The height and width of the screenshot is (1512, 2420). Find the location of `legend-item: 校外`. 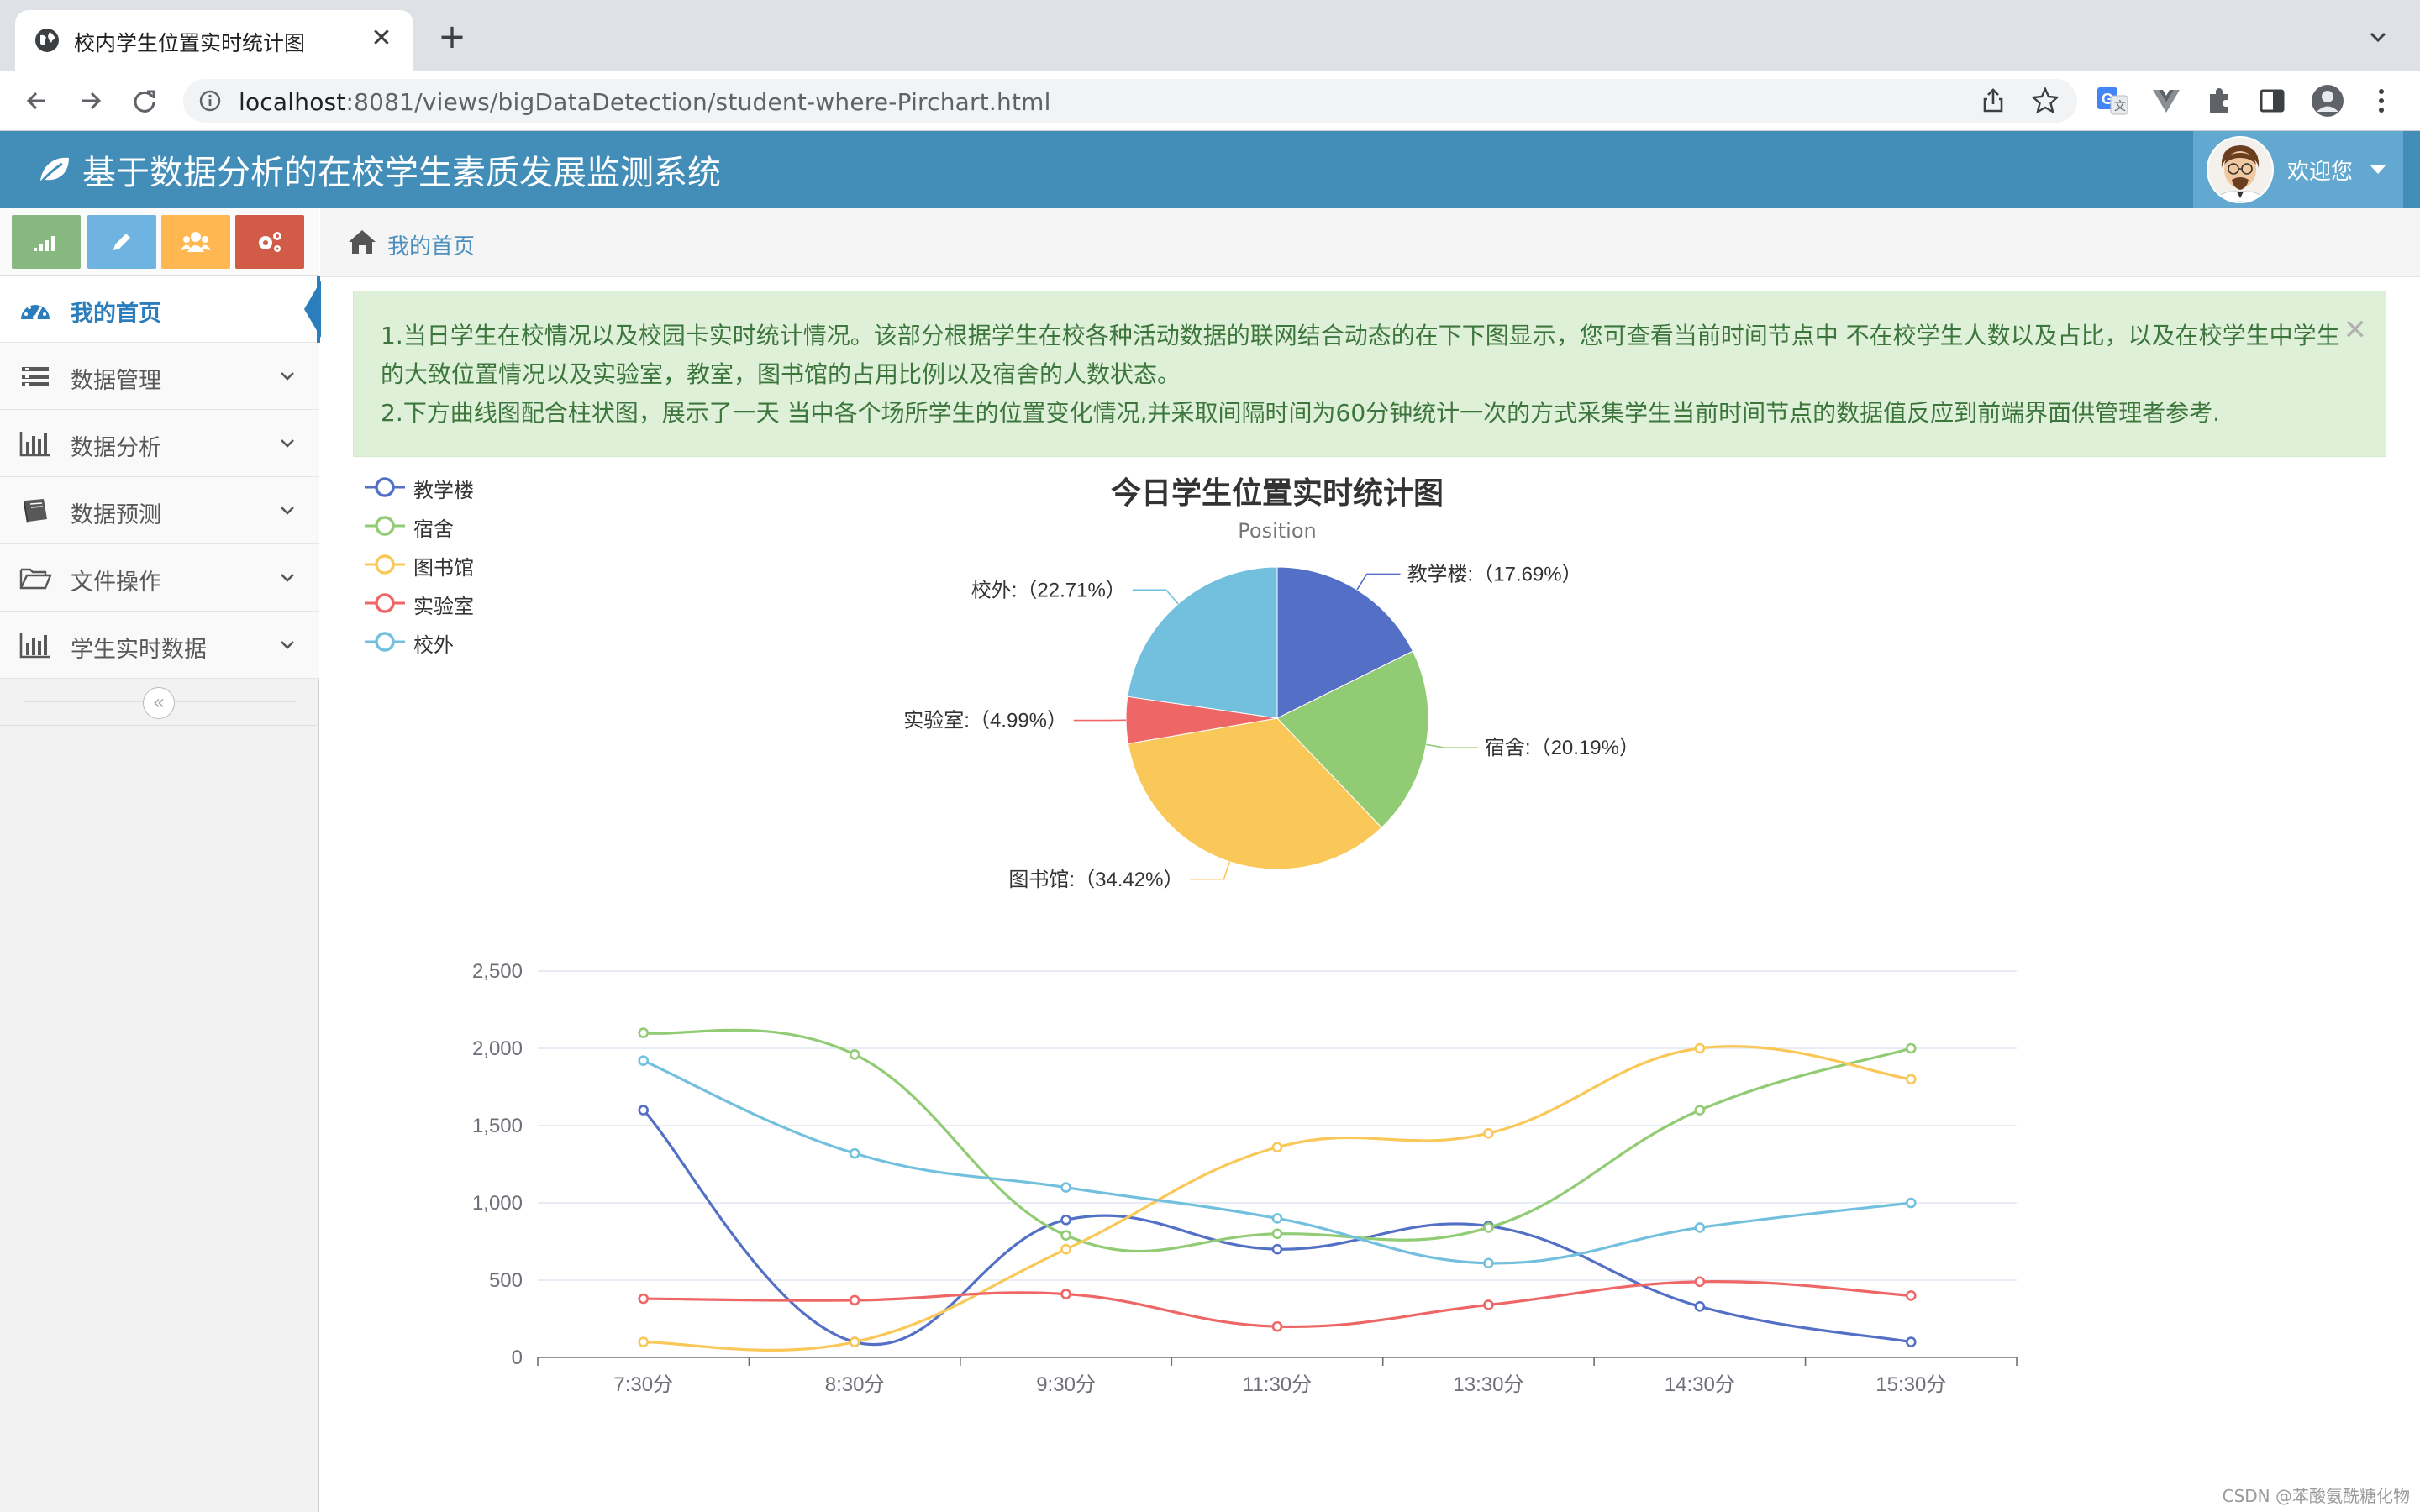

legend-item: 校外 is located at coordinates (447, 640).